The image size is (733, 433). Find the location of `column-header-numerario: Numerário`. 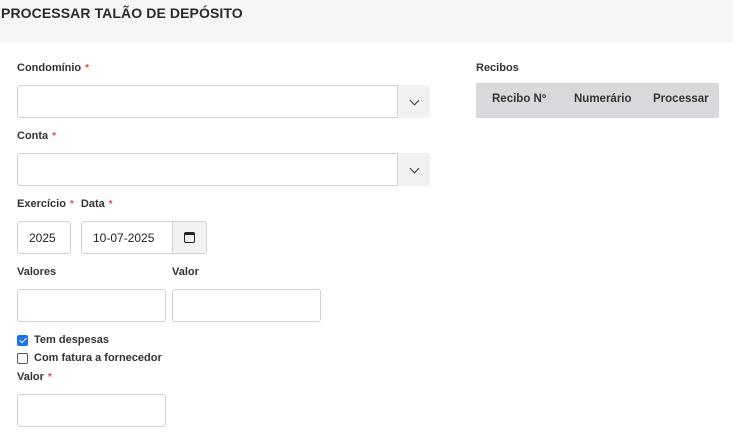

column-header-numerario: Numerário is located at coordinates (603, 99).